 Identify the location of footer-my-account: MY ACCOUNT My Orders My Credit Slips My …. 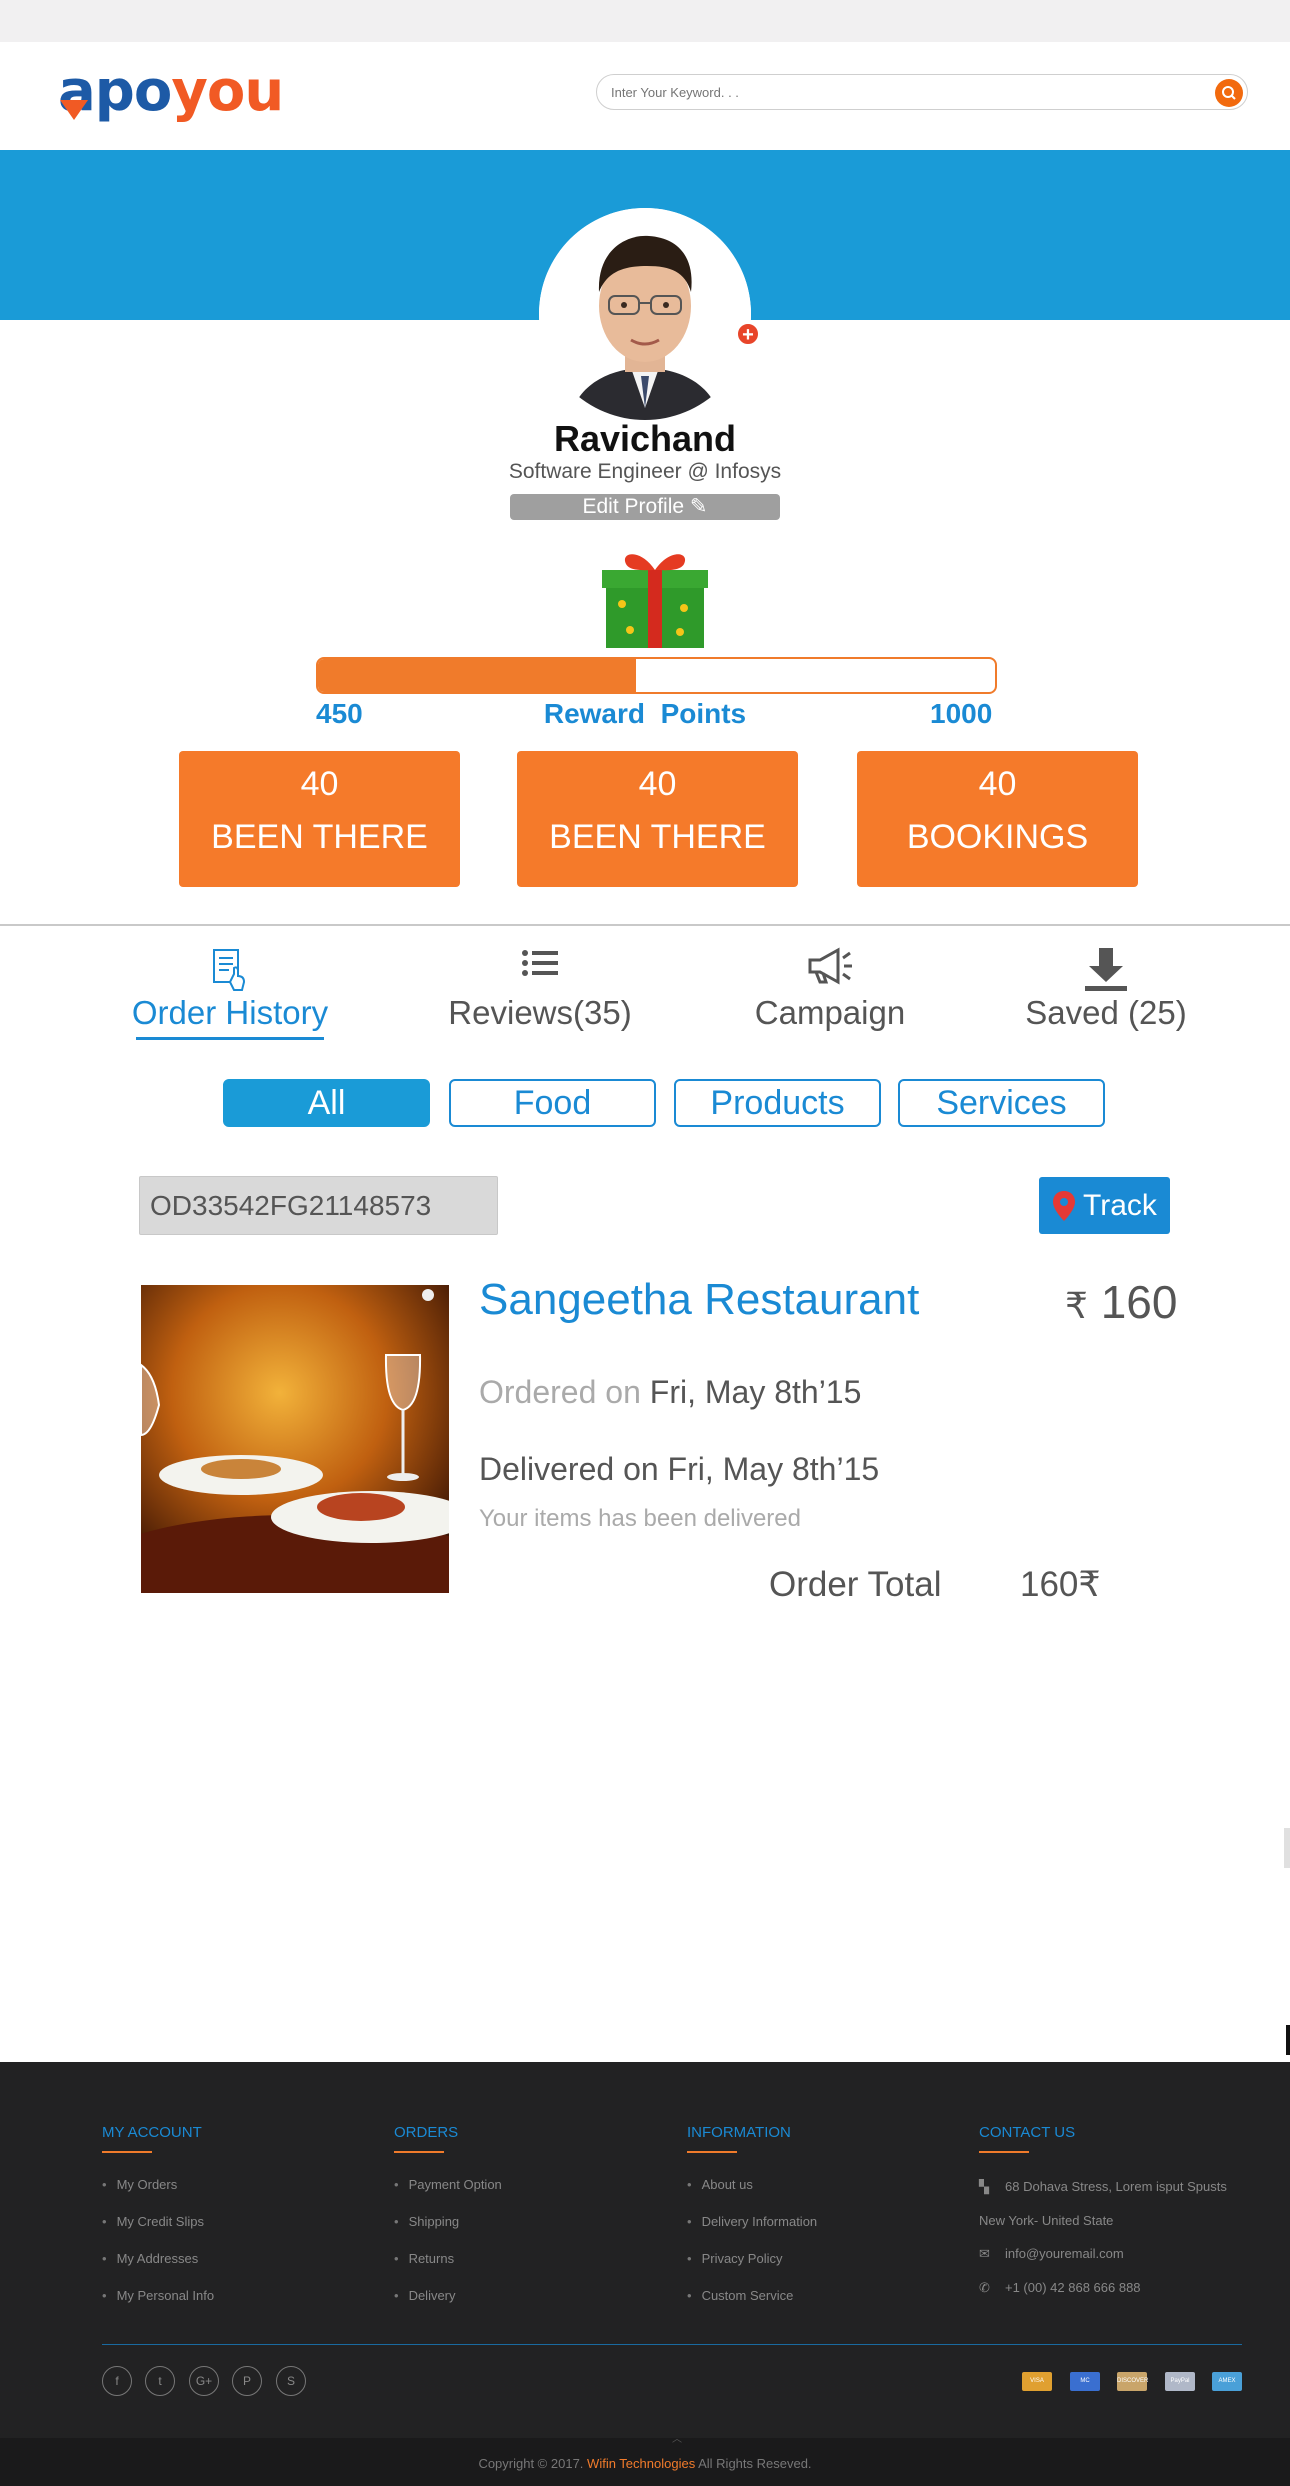
(158, 2224).